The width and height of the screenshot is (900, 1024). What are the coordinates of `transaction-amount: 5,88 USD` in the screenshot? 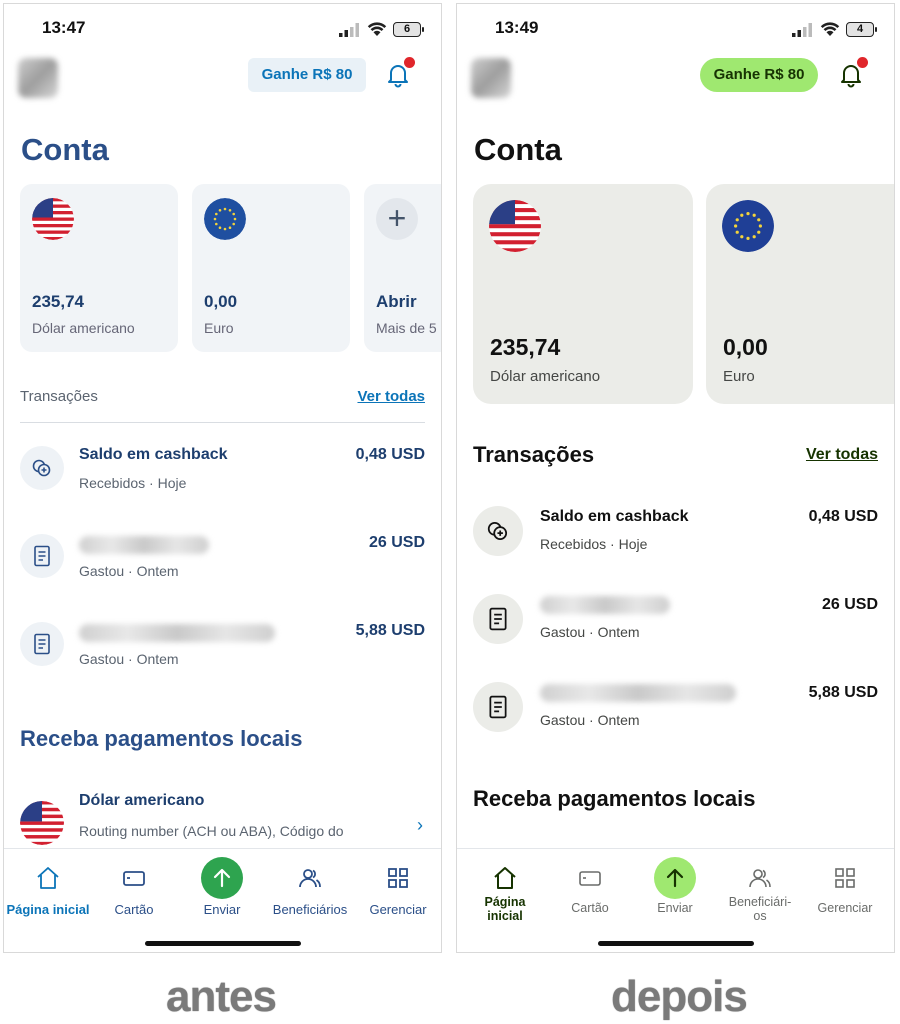 It's located at (390, 630).